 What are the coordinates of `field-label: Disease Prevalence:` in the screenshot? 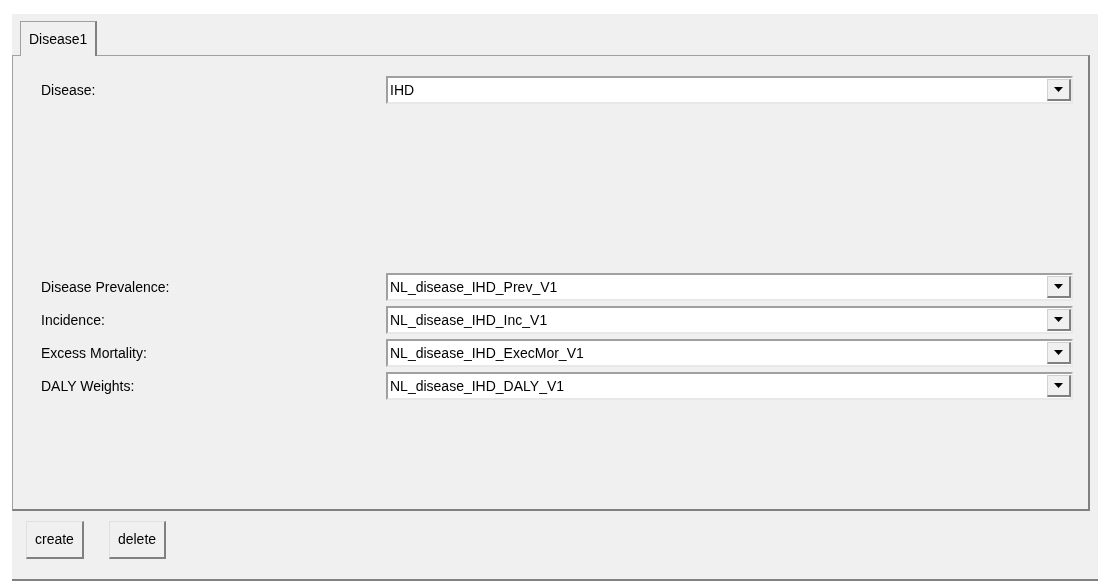 It's located at (106, 287).